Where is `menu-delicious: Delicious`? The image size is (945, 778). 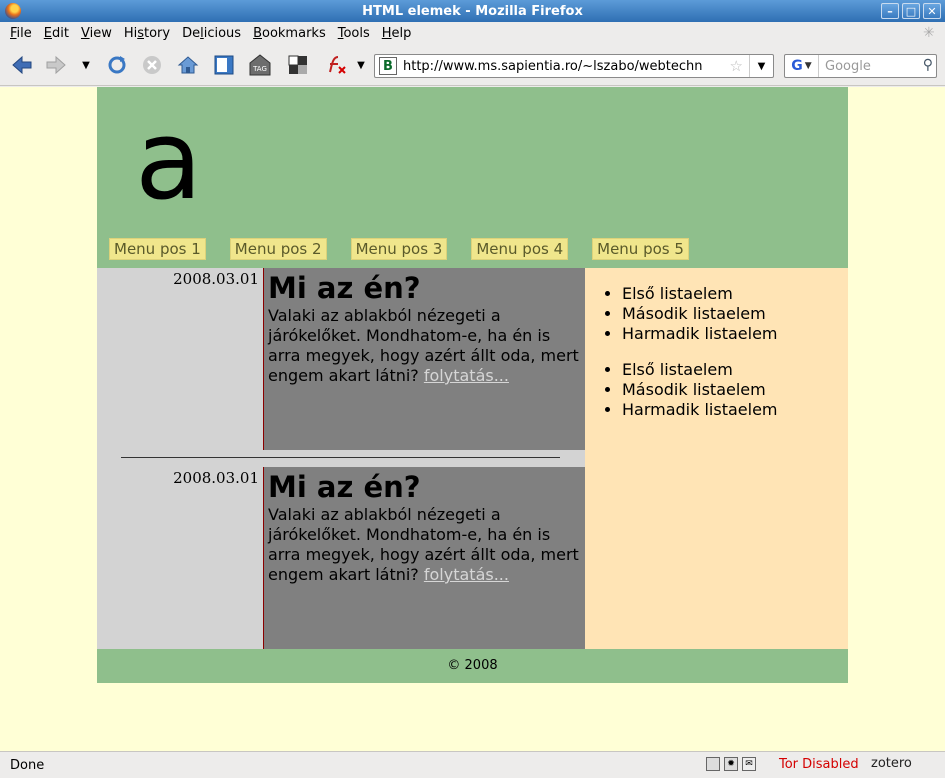
menu-delicious: Delicious is located at coordinates (211, 33).